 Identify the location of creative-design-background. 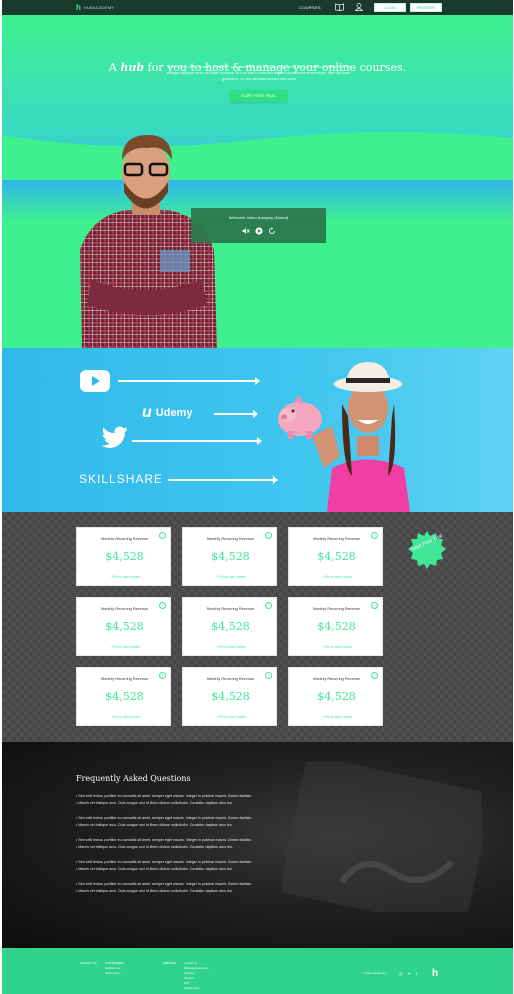
(382, 837).